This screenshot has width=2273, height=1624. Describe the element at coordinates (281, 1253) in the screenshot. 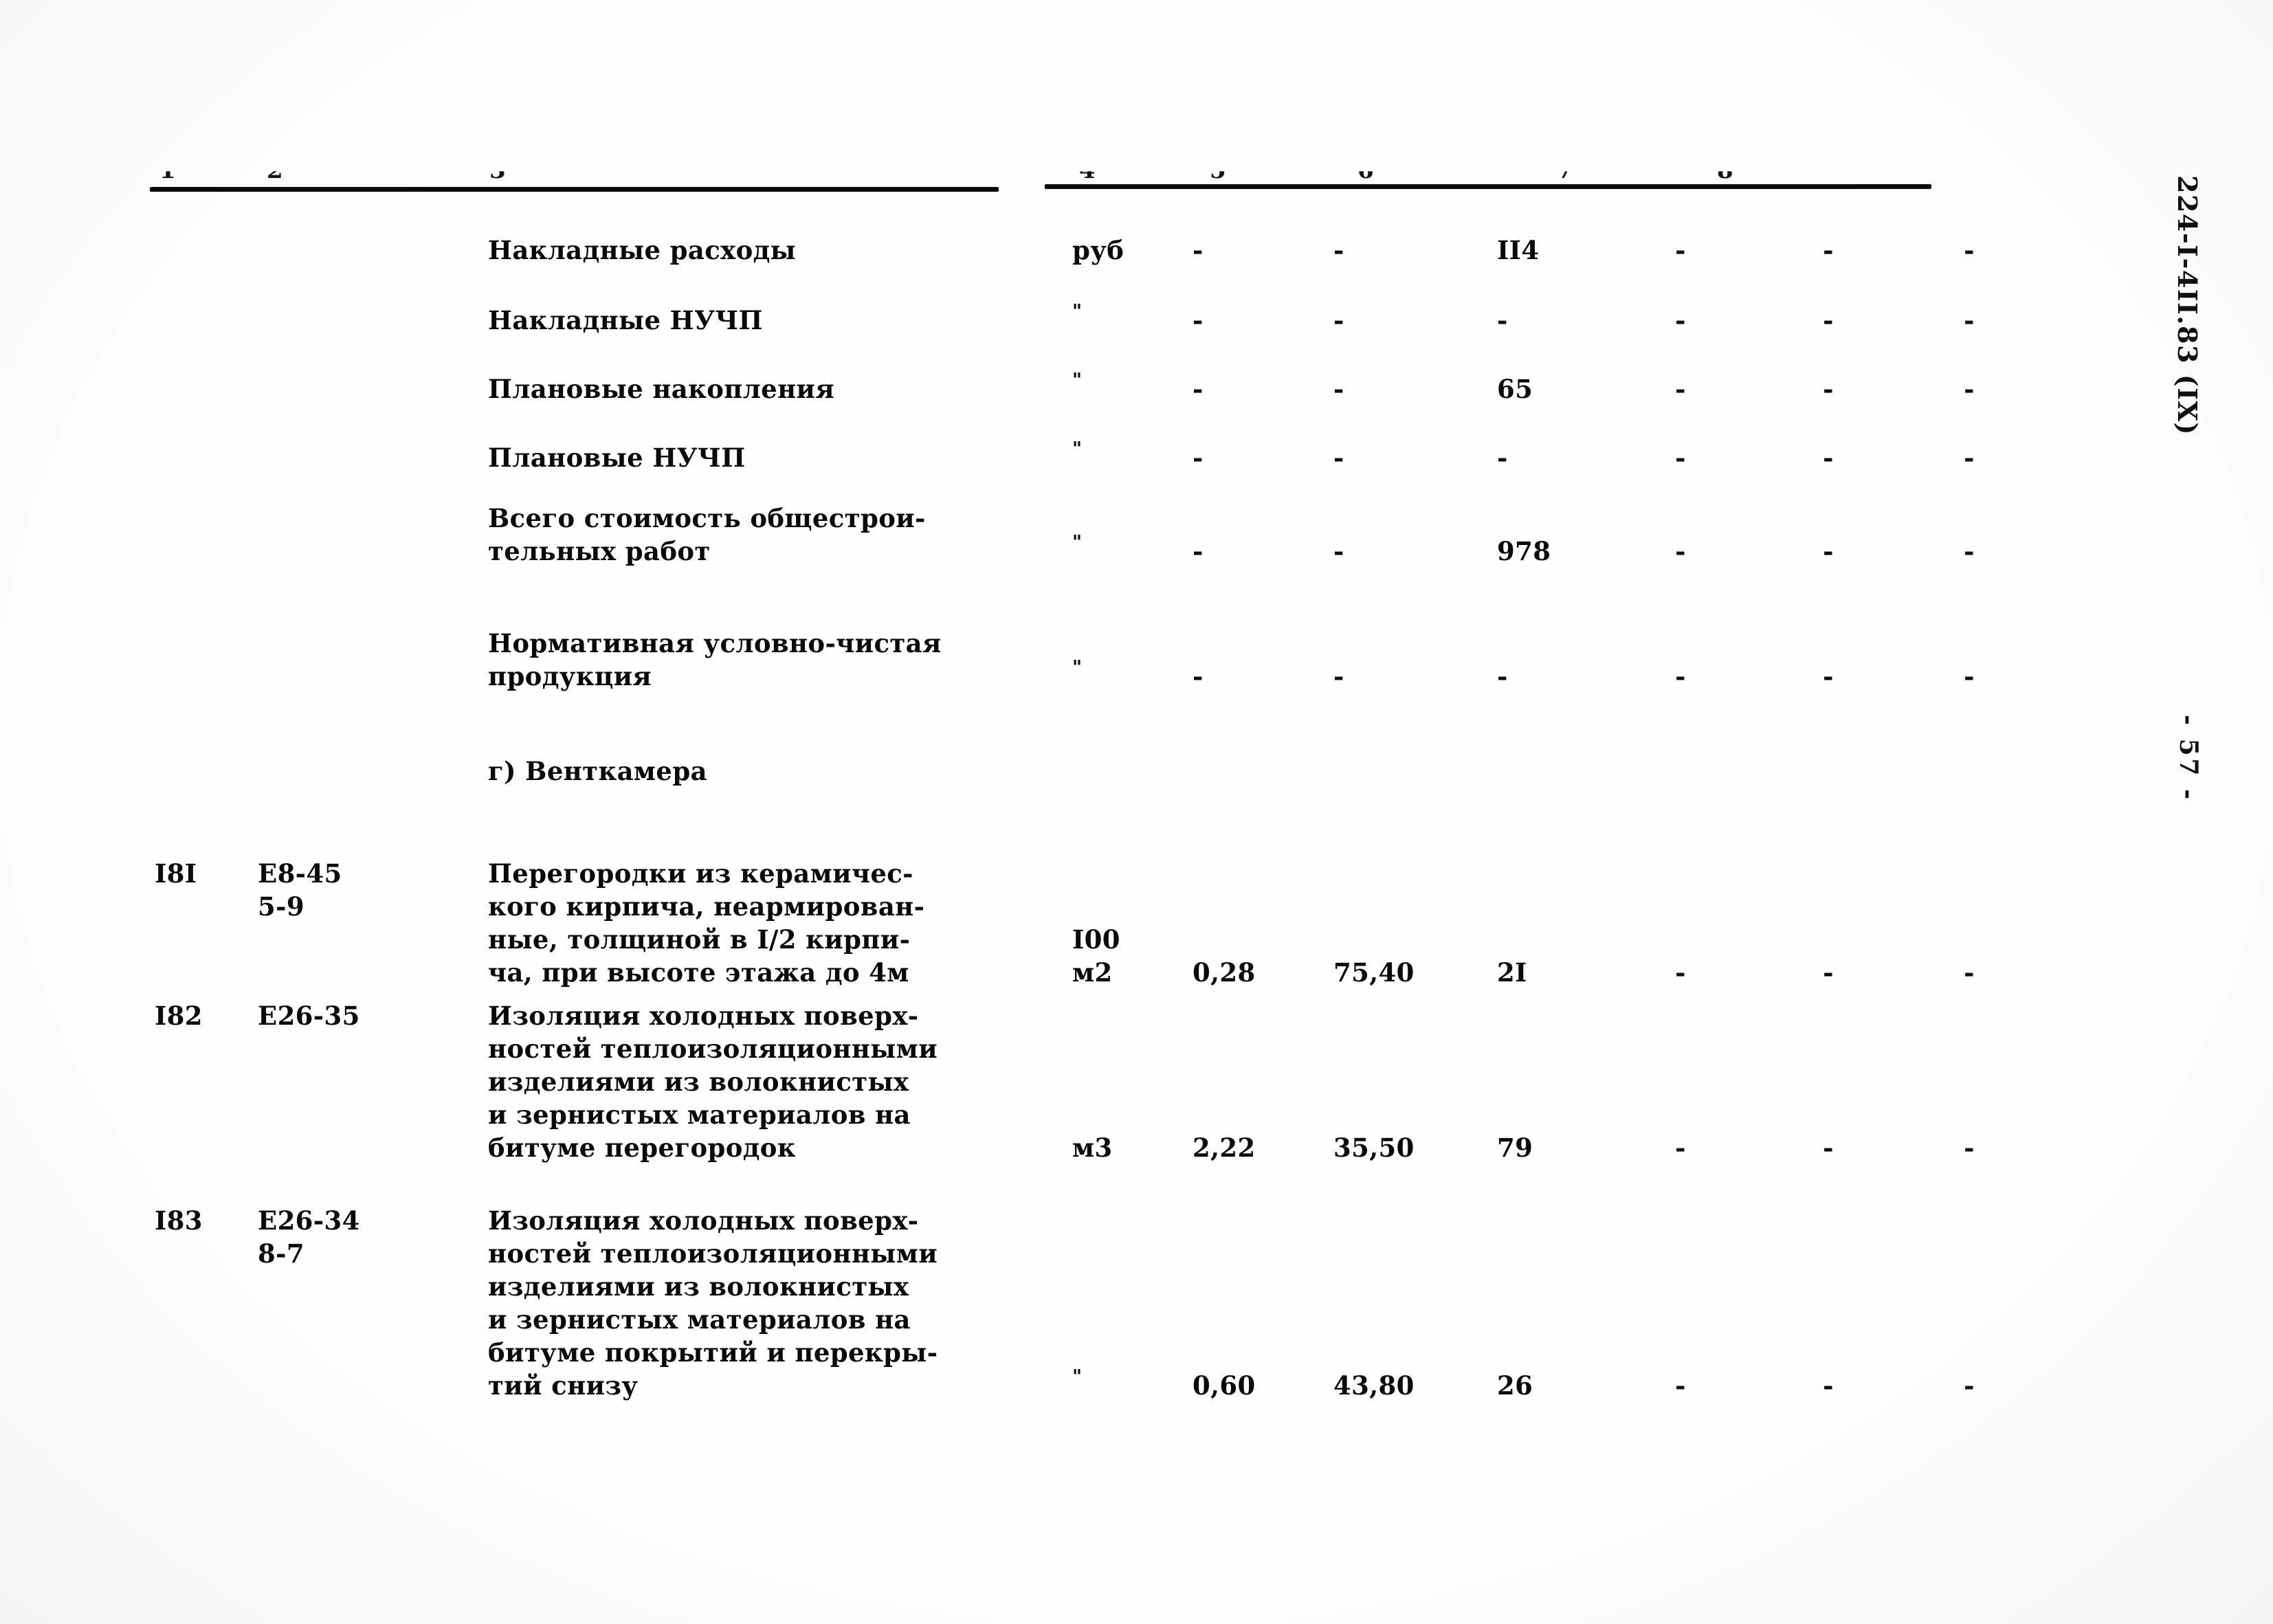

I see `row-code-line2: 8-7` at that location.